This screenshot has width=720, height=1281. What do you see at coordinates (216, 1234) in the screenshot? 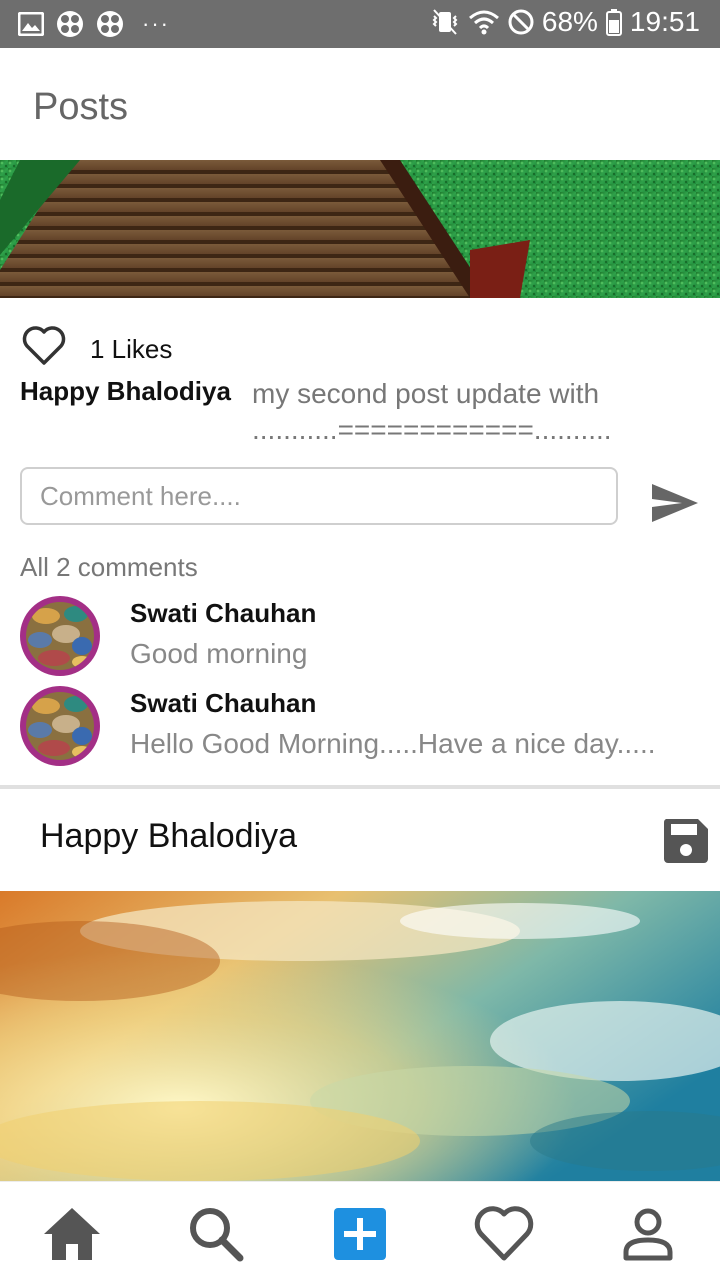
I see `search-icon` at bounding box center [216, 1234].